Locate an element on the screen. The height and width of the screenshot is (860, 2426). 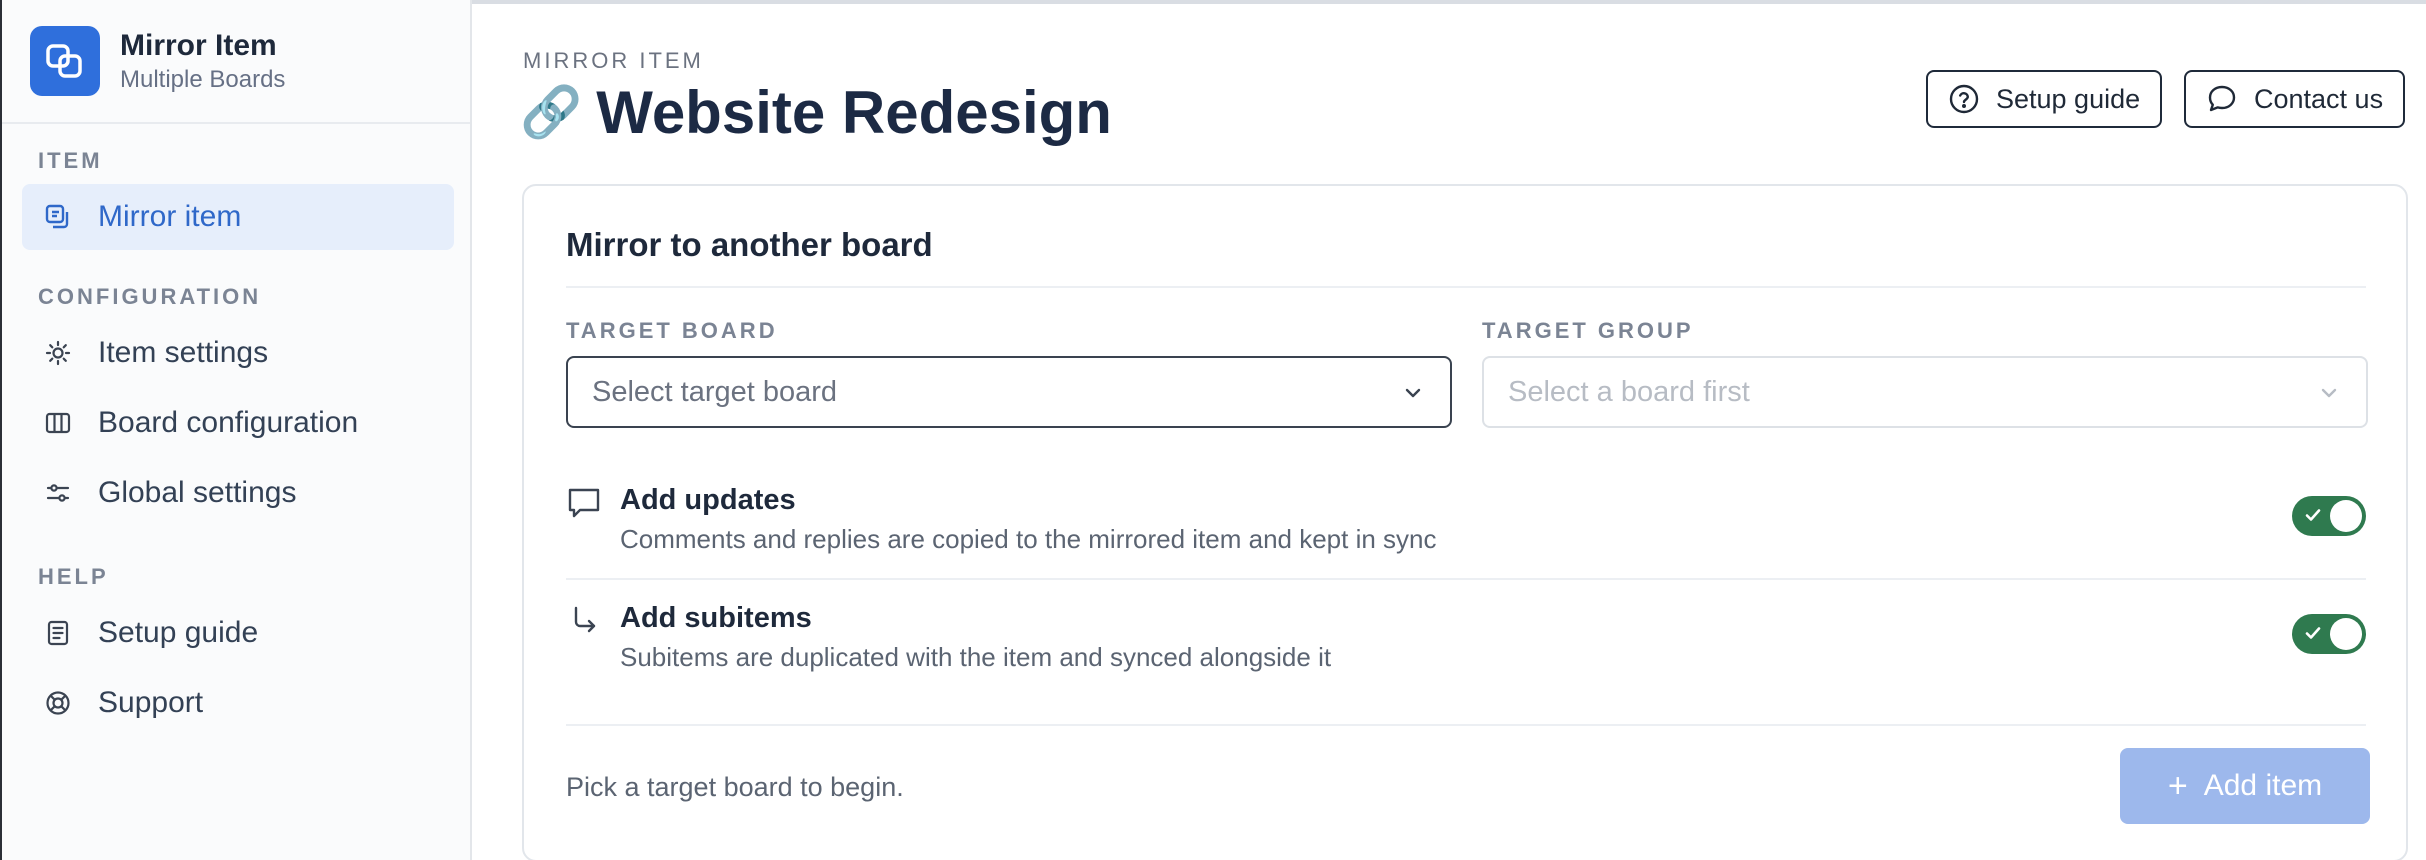
option-title: Add subitems is located at coordinates (716, 618).